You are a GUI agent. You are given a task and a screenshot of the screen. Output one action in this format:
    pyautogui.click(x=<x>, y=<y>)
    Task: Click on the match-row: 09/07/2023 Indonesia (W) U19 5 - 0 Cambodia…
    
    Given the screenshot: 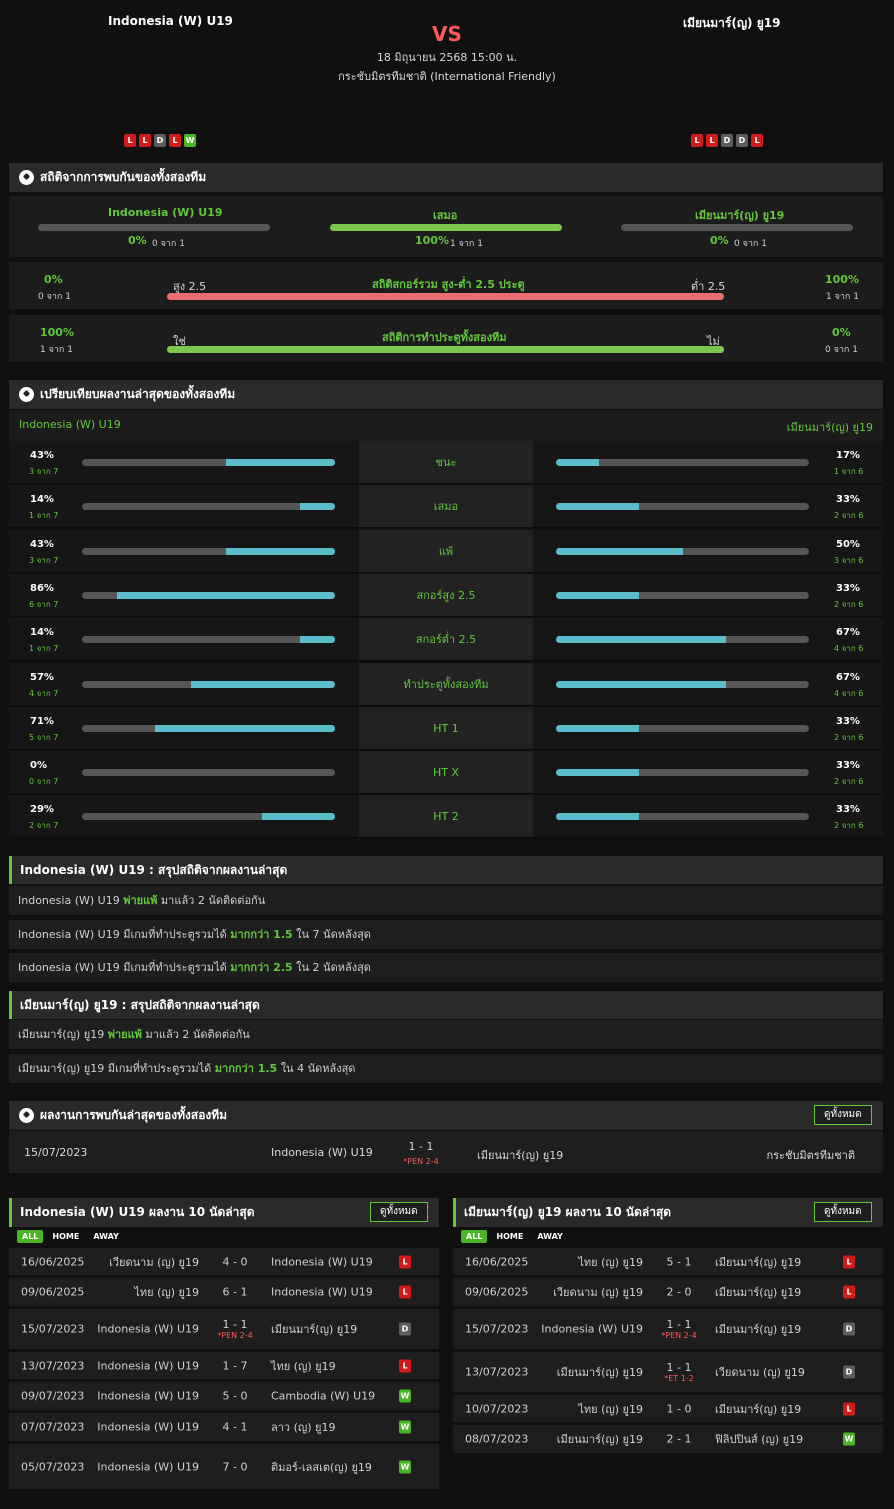 What is the action you would take?
    pyautogui.click(x=224, y=1396)
    